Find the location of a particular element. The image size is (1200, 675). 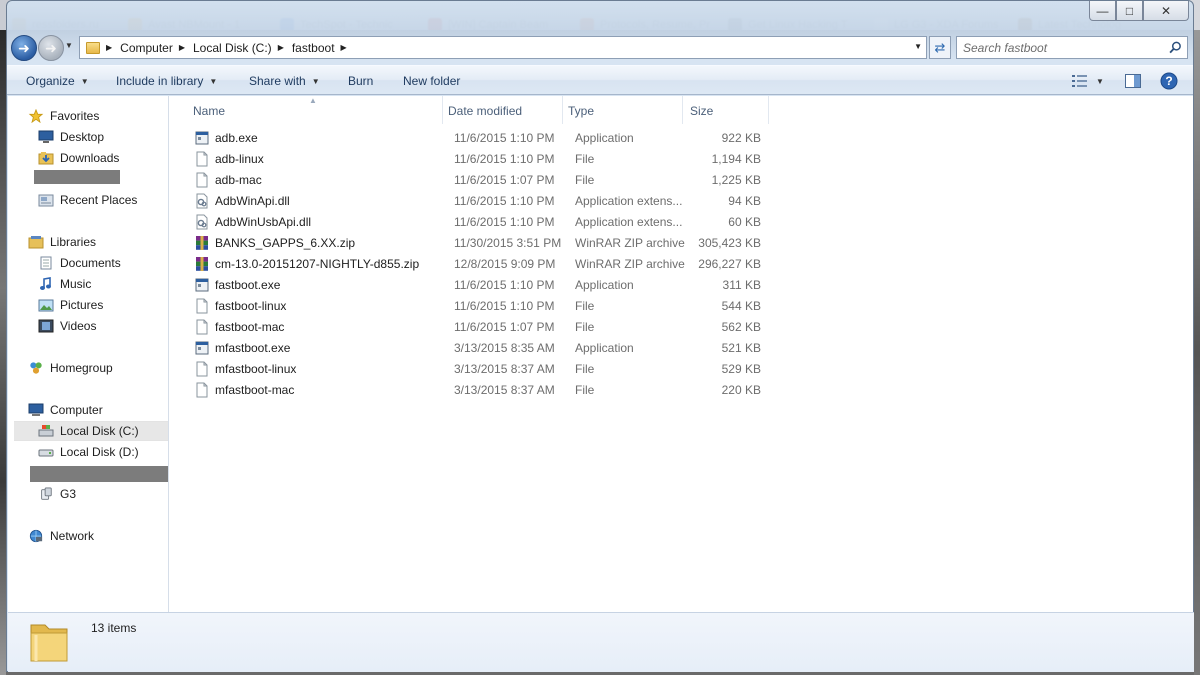

column-header-date-modified: Date modified is located at coordinates (505, 111).